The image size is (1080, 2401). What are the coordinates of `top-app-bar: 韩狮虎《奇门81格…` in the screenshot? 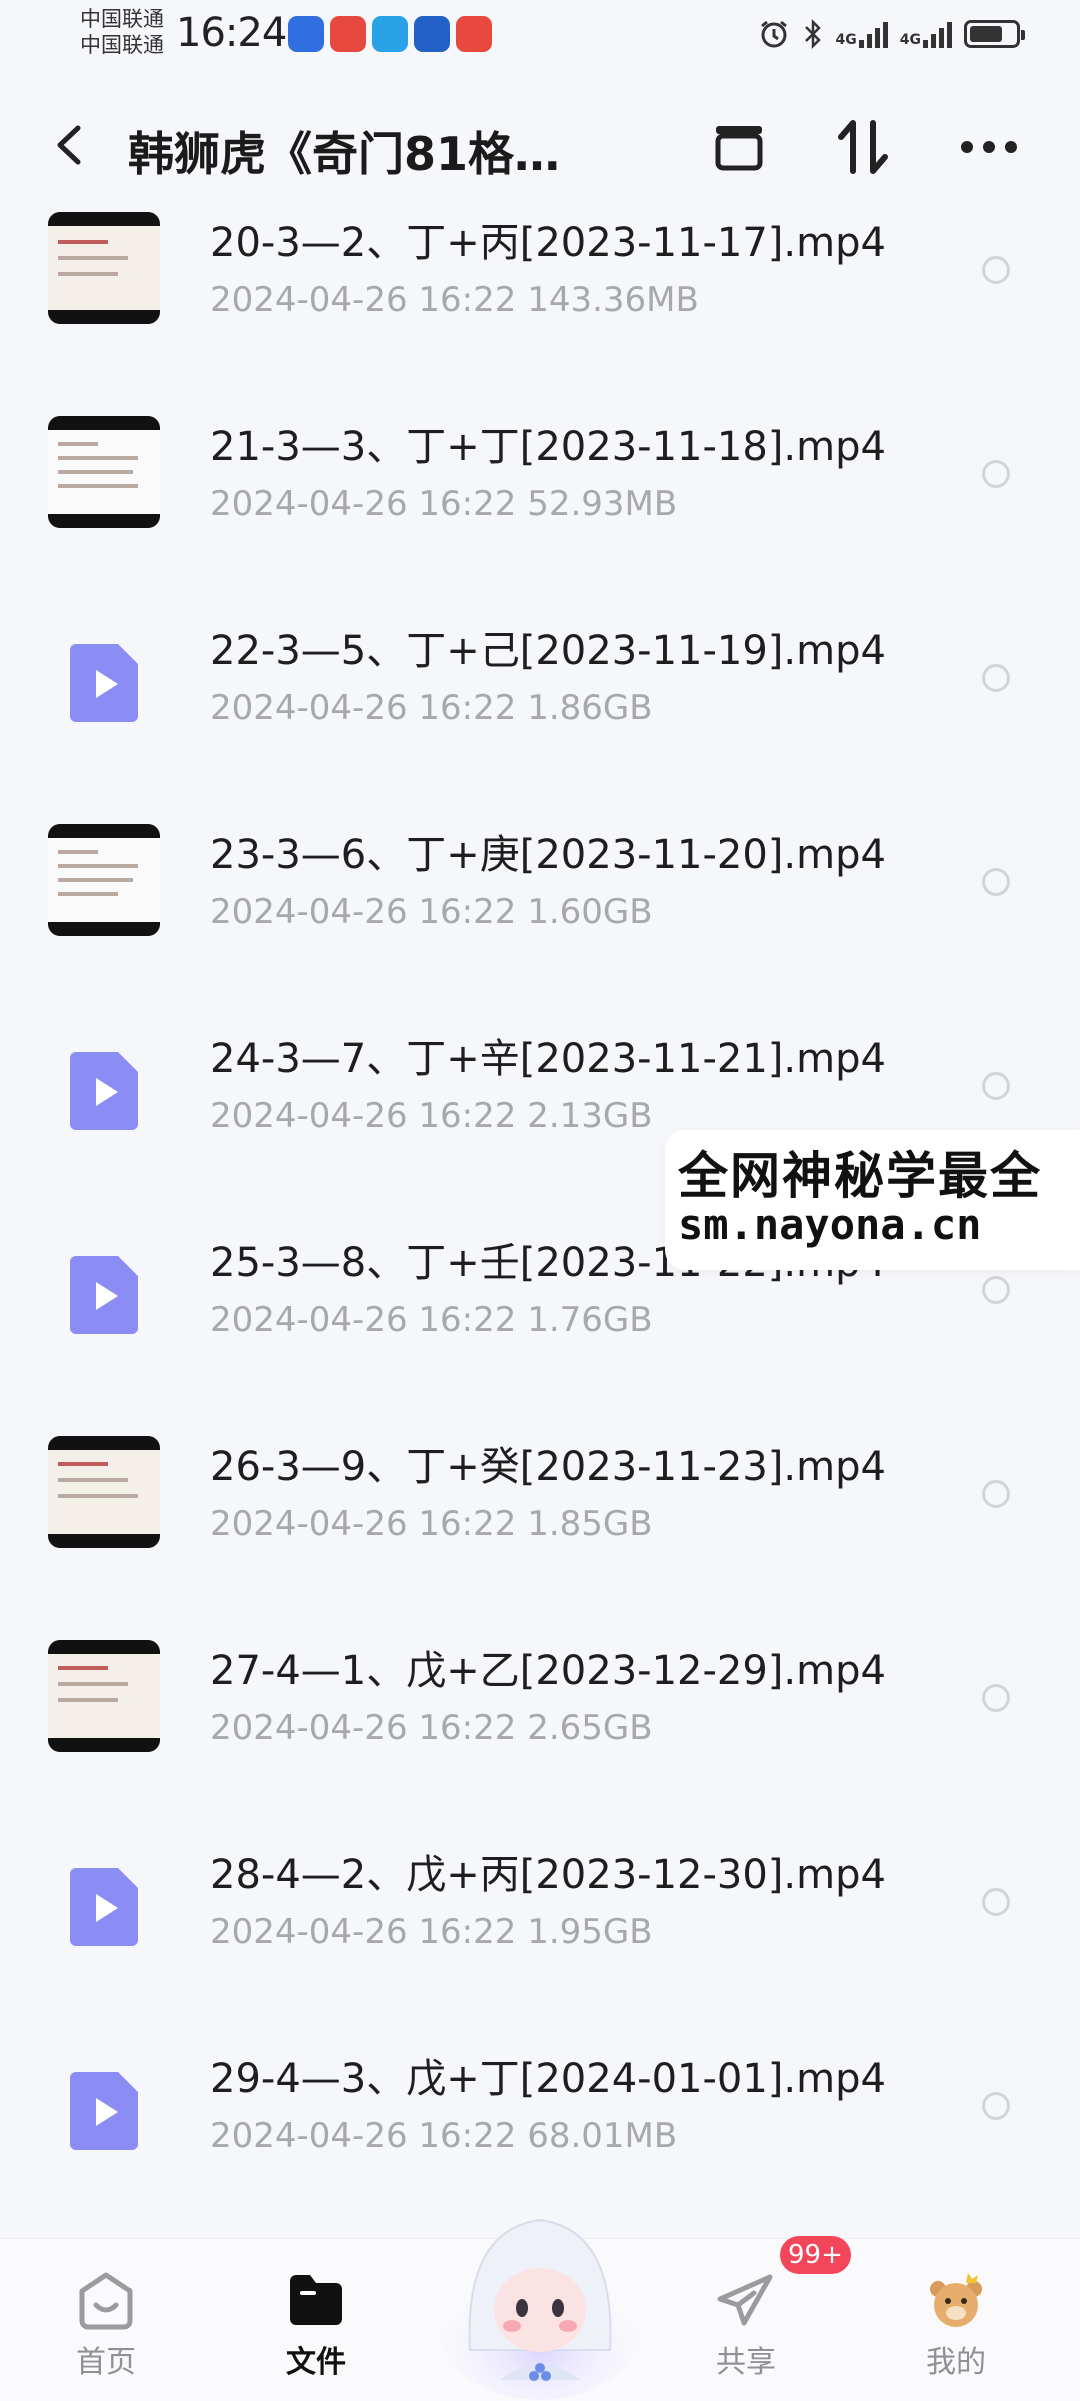 It's located at (540, 145).